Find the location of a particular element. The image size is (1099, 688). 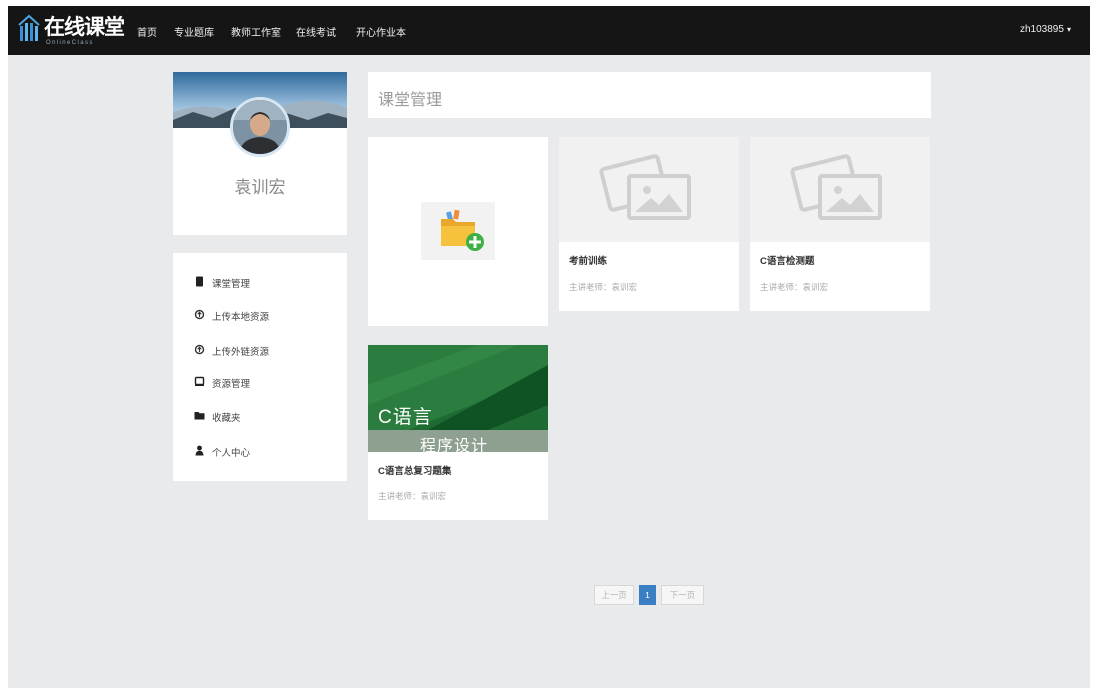

sidebar-item-label: 上传本地资源 is located at coordinates (241, 317).